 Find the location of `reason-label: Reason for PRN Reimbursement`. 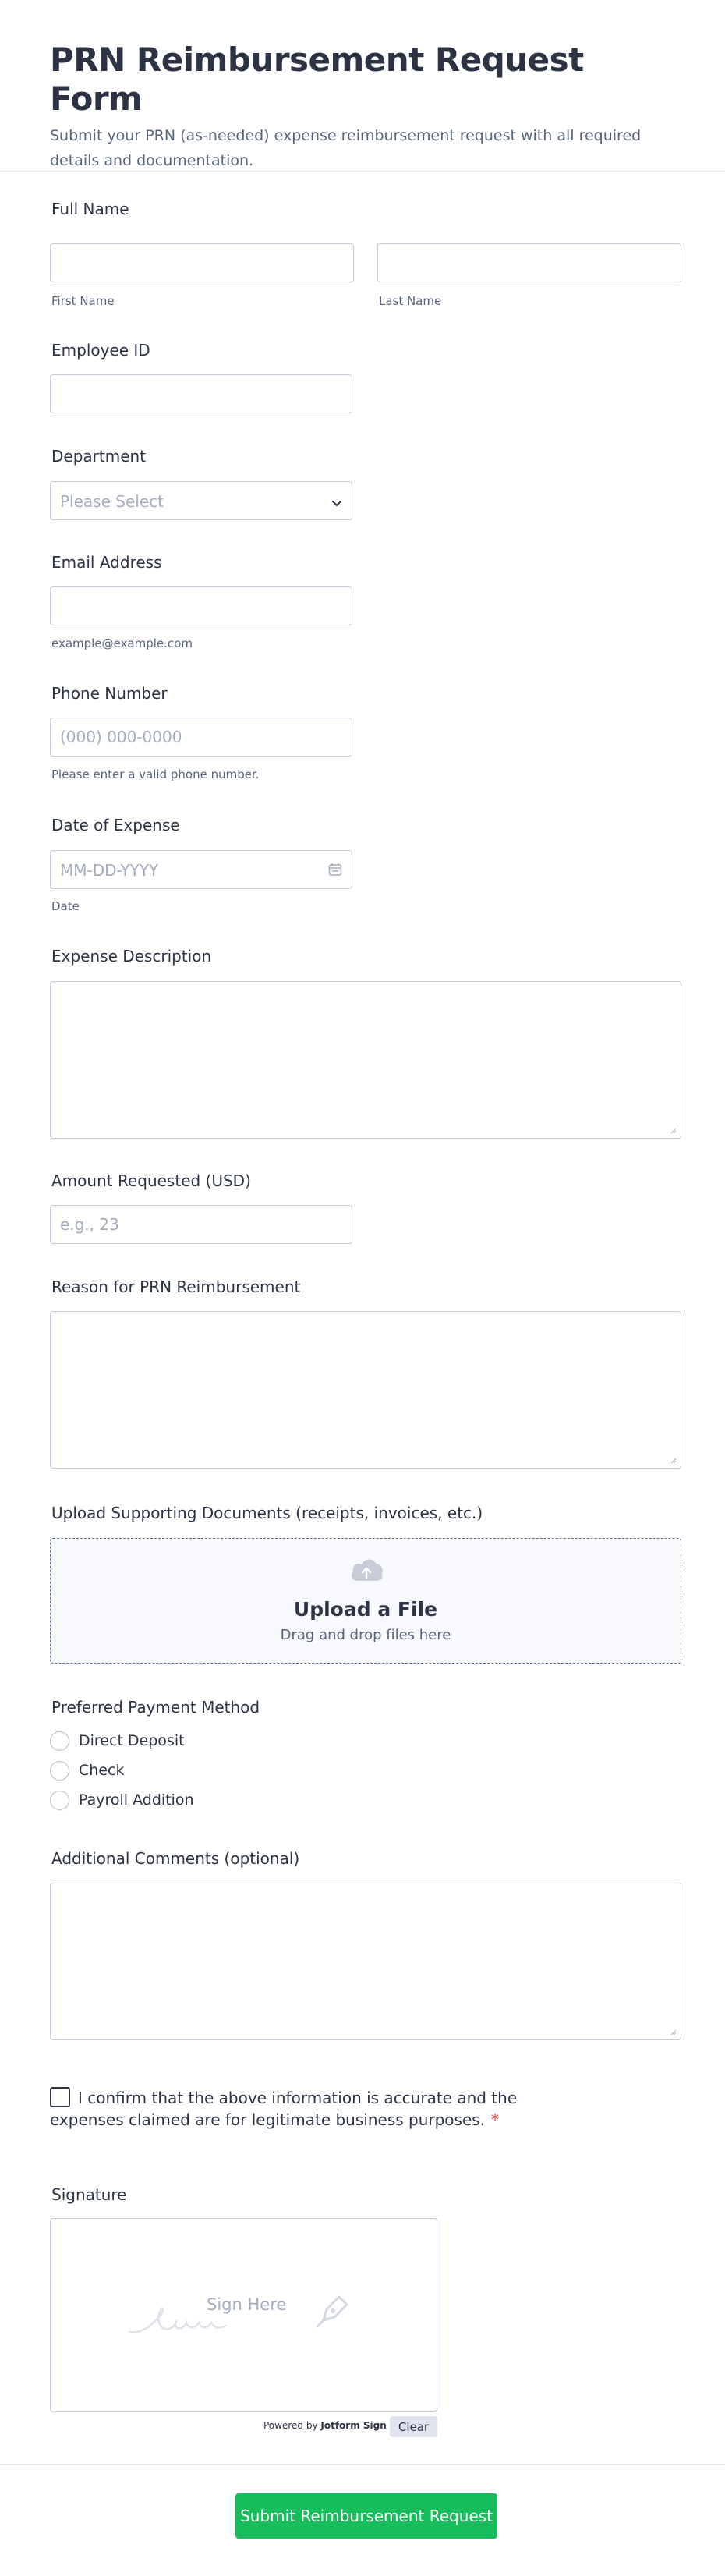

reason-label: Reason for PRN Reimbursement is located at coordinates (176, 1286).